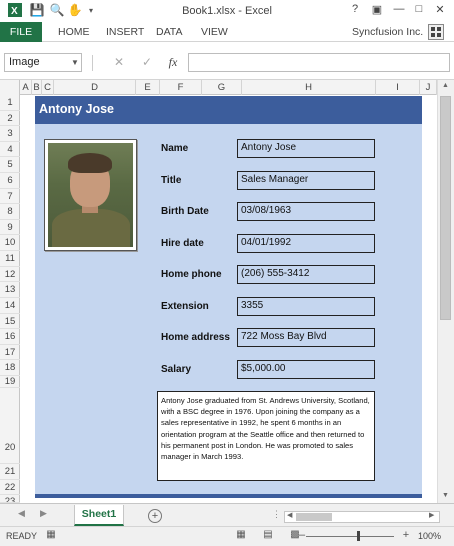  Describe the element at coordinates (306, 369) in the screenshot. I see `field-value-salary: $5,000.00` at that location.